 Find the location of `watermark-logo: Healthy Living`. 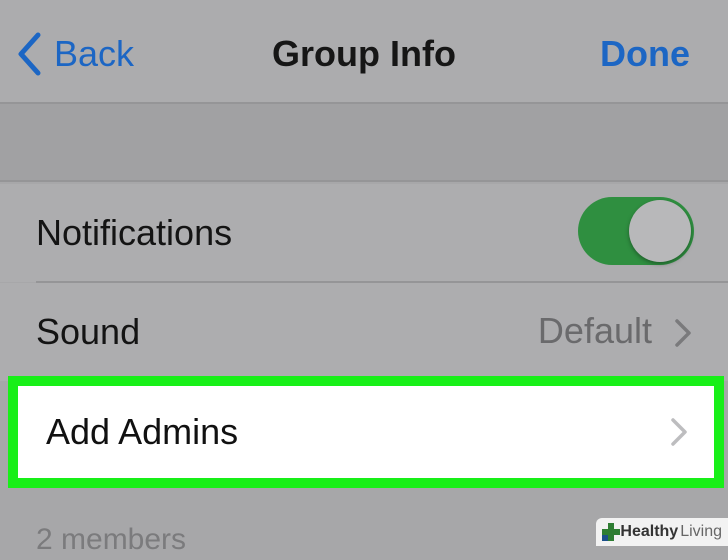

watermark-logo: Healthy Living is located at coordinates (662, 532).